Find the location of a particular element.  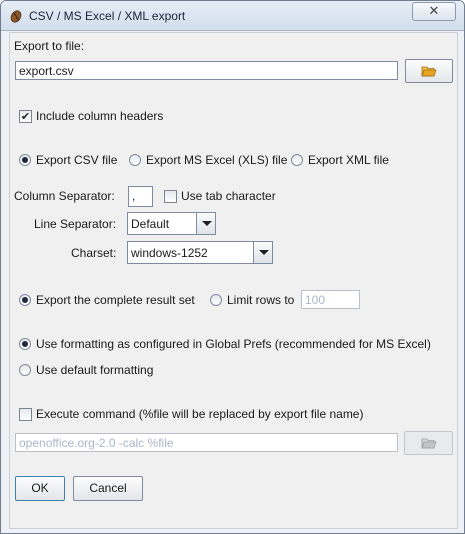

export-file-label: Export to file: is located at coordinates (49, 46).